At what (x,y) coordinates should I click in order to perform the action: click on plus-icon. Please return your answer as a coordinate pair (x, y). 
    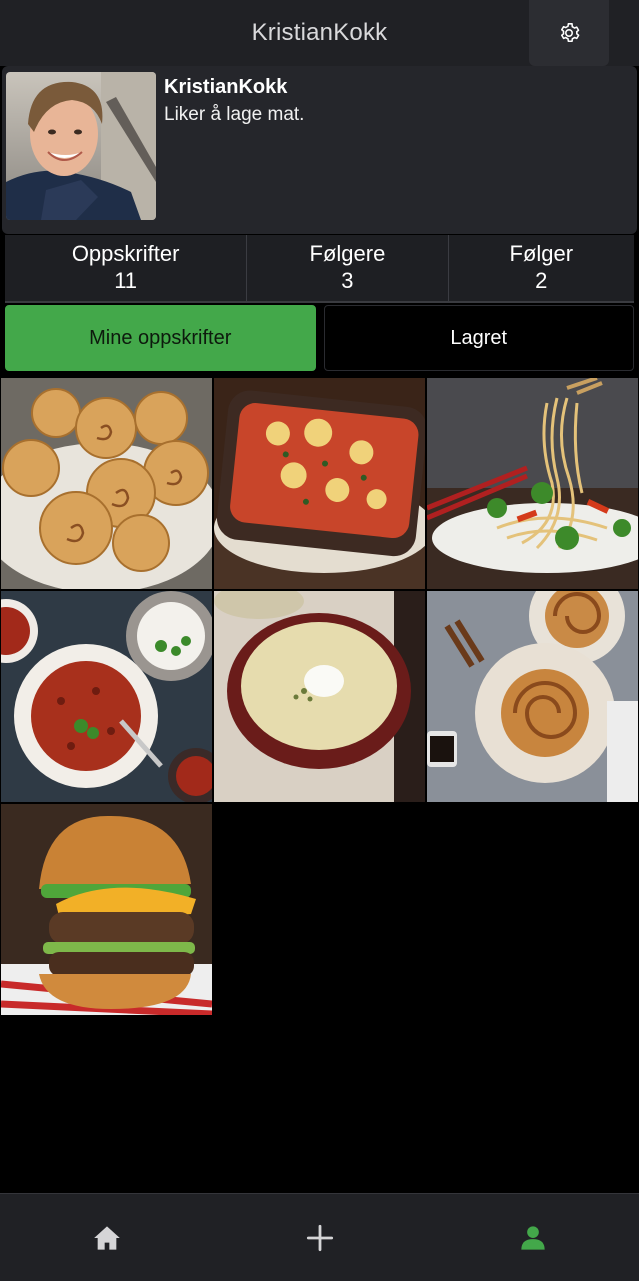
    Looking at the image, I should click on (319, 1237).